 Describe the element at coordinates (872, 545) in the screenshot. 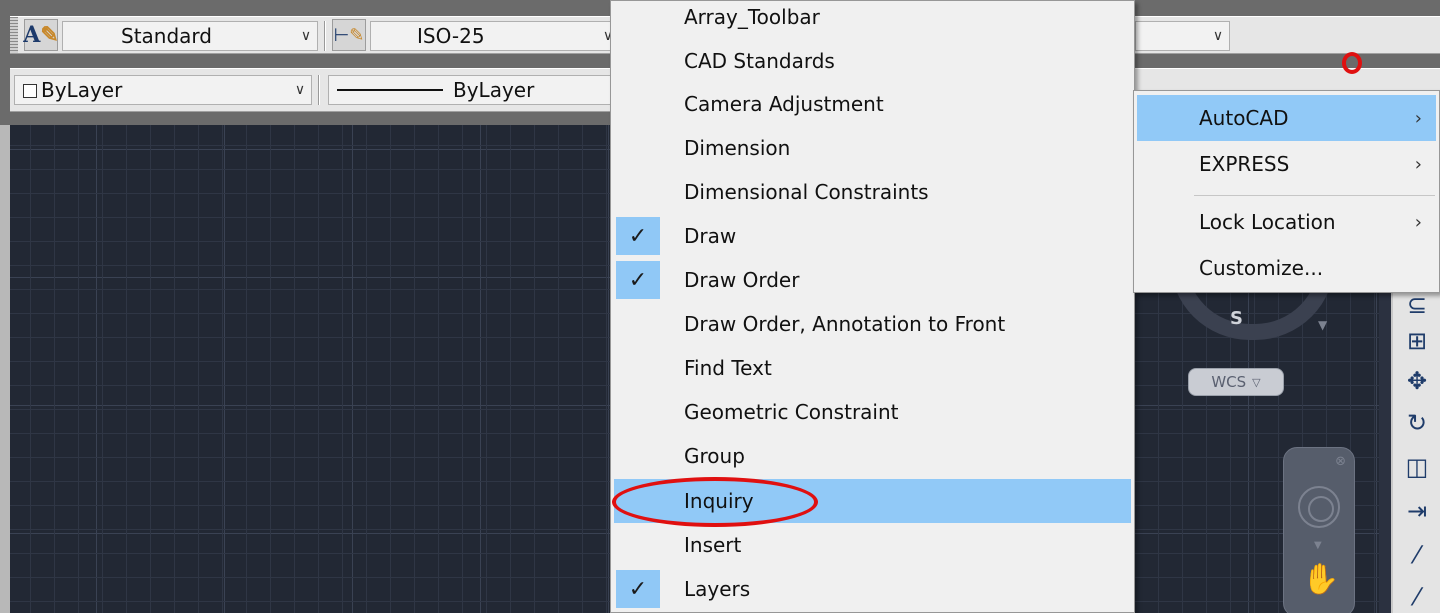

I see `menu-item-insert: Insert` at that location.